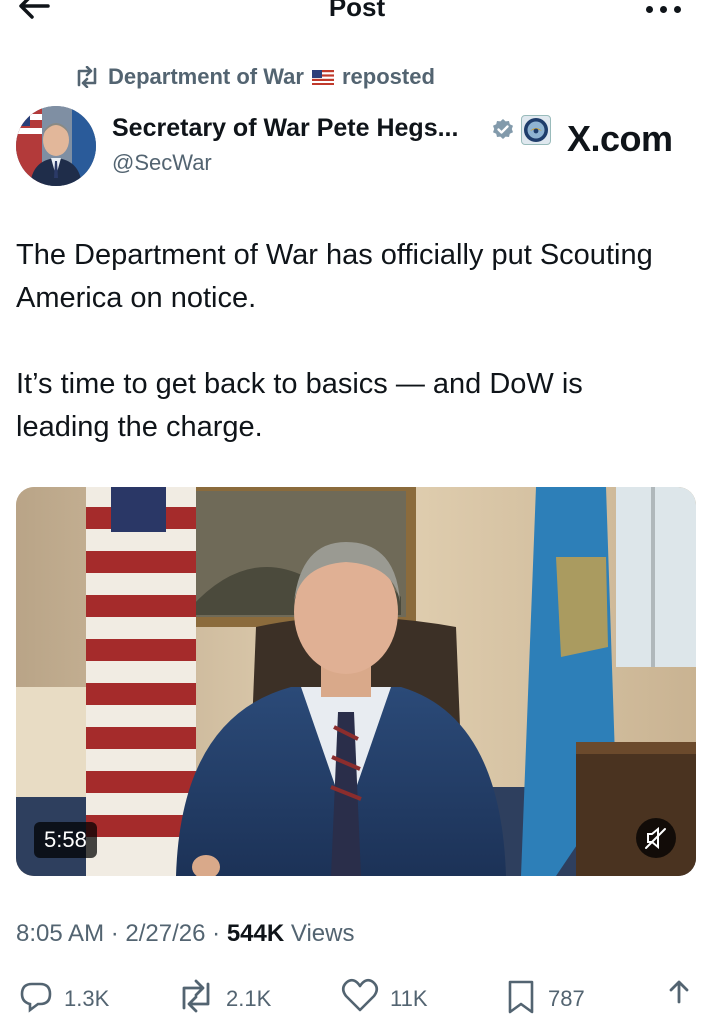 The image size is (714, 1018). I want to click on avatar-image, so click(56, 146).